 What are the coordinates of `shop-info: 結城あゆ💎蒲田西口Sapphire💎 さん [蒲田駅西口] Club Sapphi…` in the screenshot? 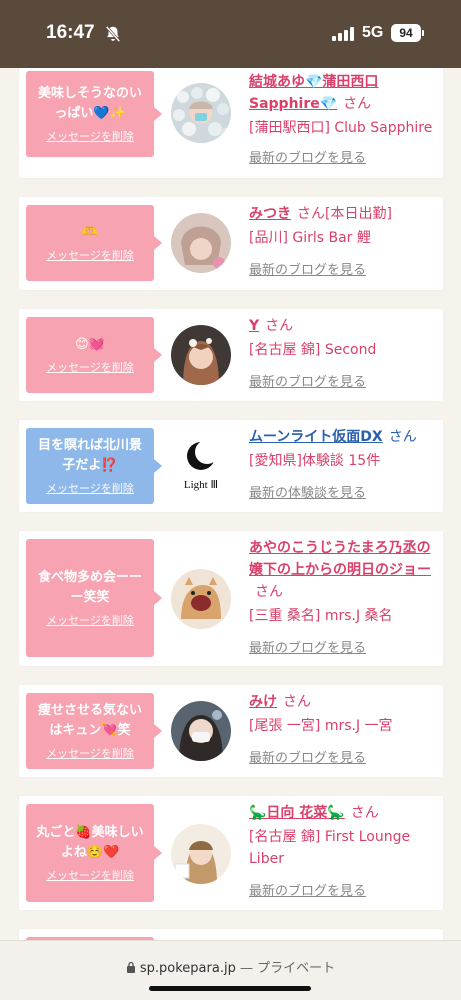 It's located at (344, 118).